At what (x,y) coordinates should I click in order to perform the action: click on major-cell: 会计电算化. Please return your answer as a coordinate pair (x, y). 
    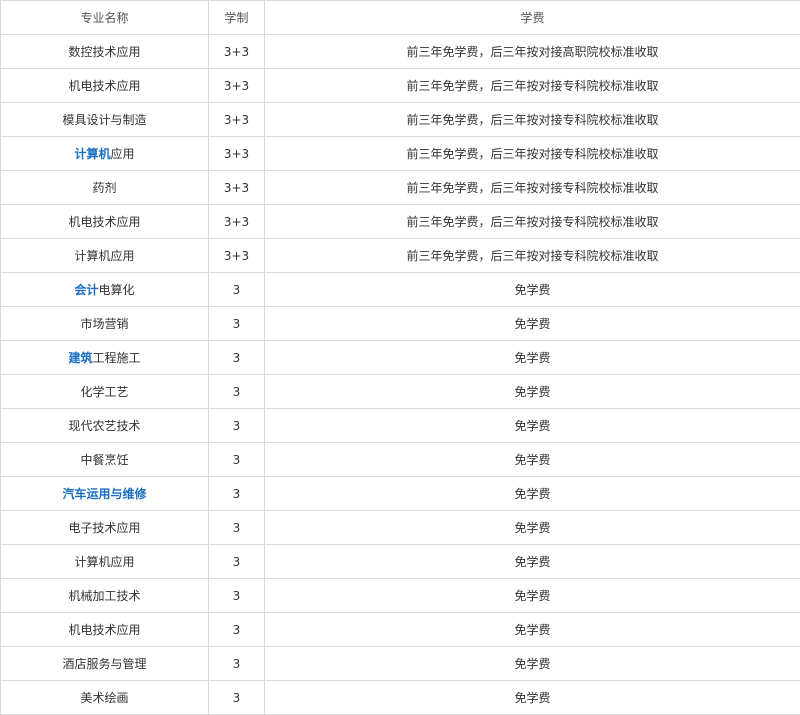
    Looking at the image, I should click on (104, 289).